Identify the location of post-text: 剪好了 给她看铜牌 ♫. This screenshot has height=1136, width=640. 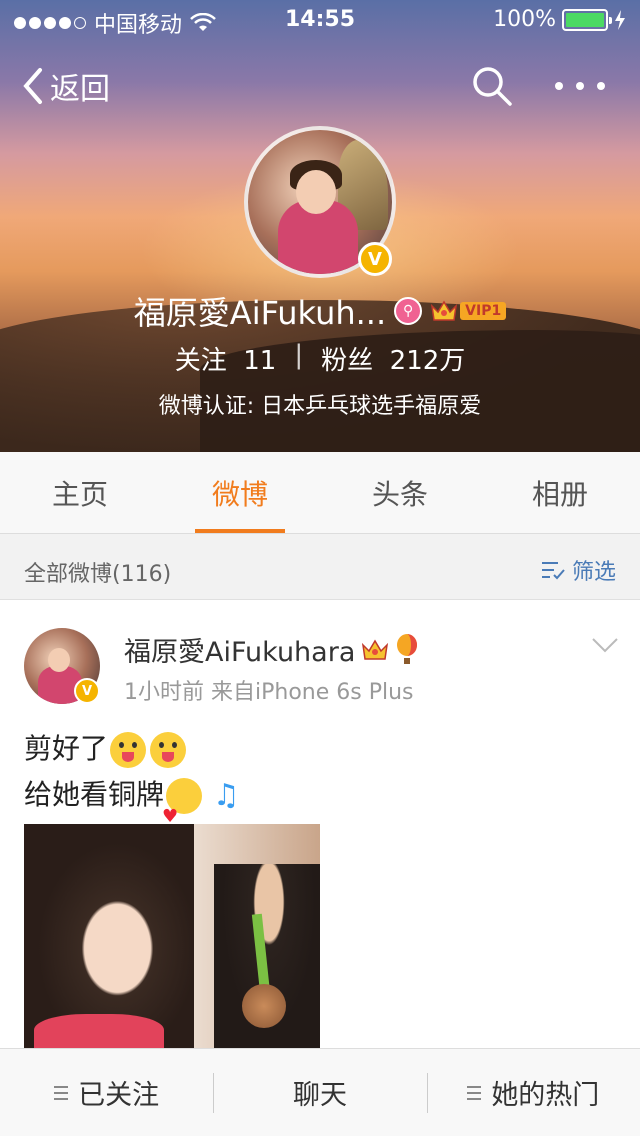
(132, 783).